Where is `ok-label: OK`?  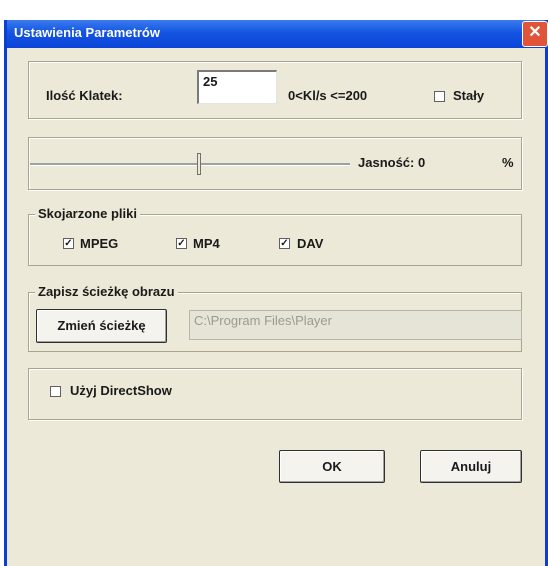 ok-label: OK is located at coordinates (332, 466).